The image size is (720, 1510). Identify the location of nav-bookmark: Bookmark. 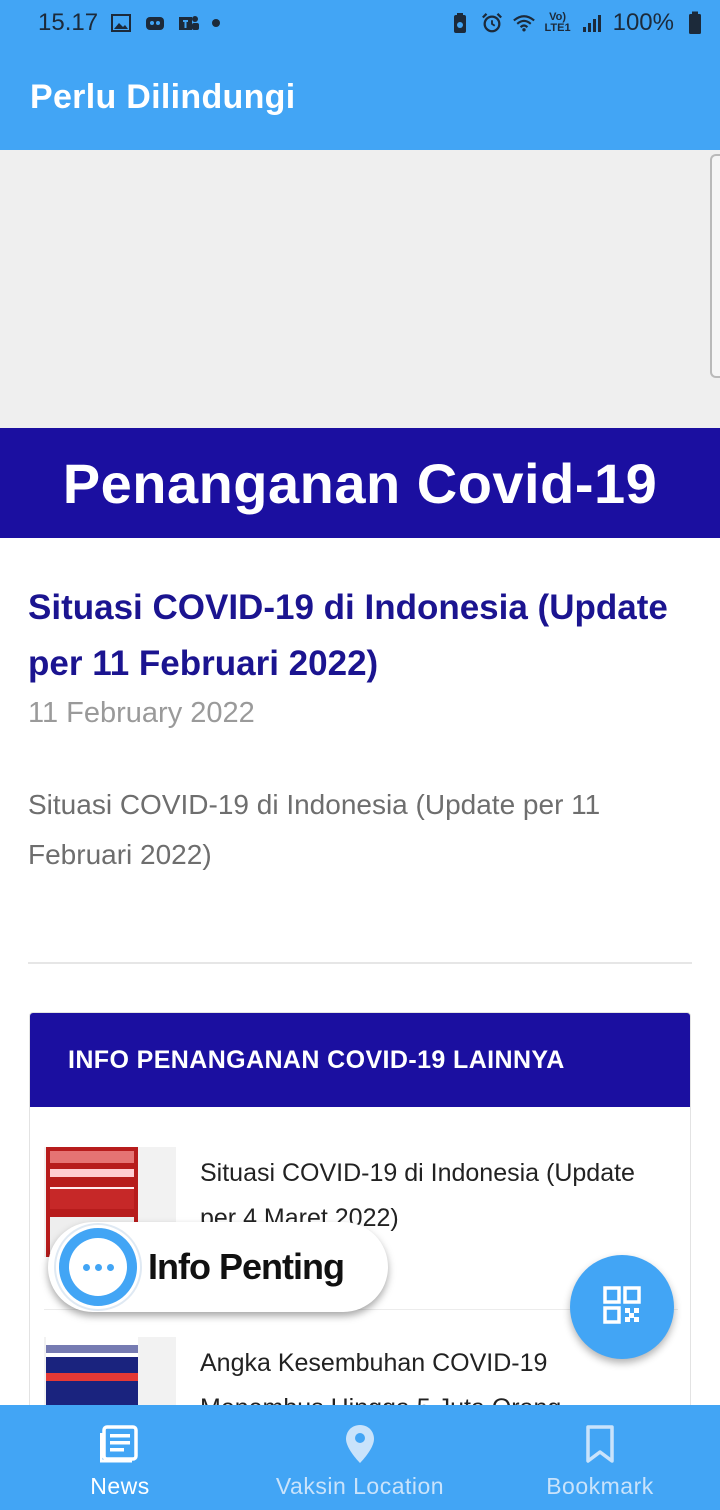
(600, 1457).